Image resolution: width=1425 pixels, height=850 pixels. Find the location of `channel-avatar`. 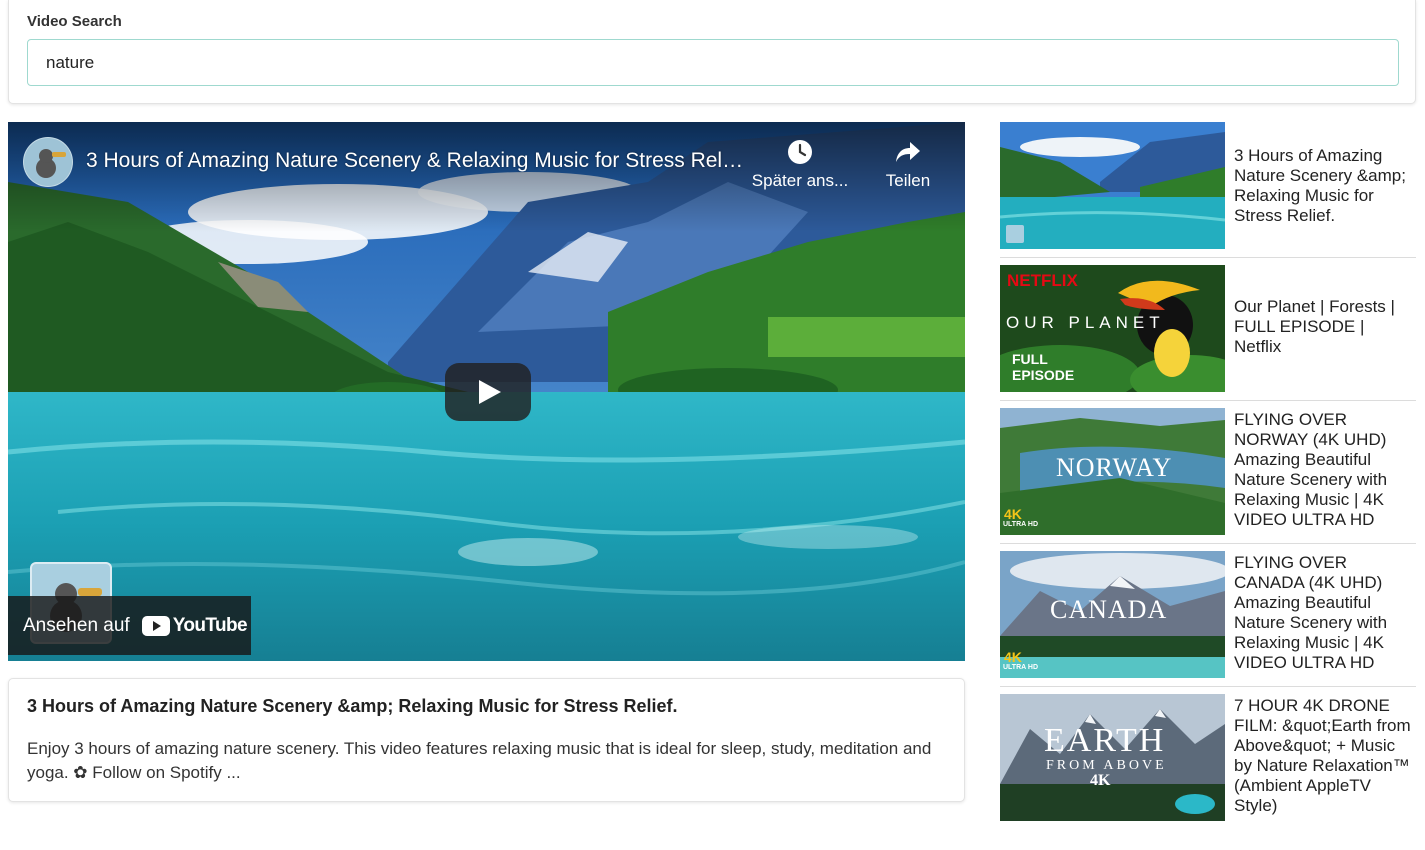

channel-avatar is located at coordinates (48, 162).